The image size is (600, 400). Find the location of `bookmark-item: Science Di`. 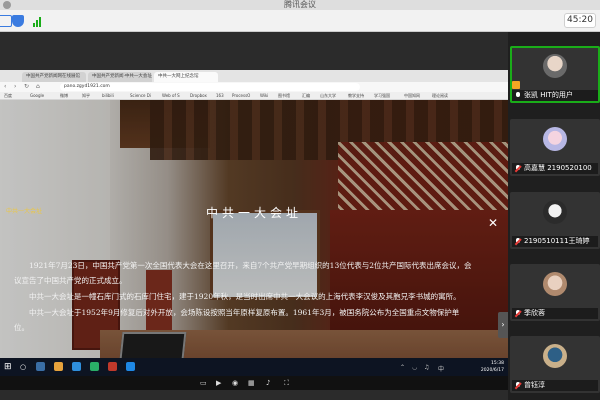

bookmark-item: Science Di is located at coordinates (140, 96).